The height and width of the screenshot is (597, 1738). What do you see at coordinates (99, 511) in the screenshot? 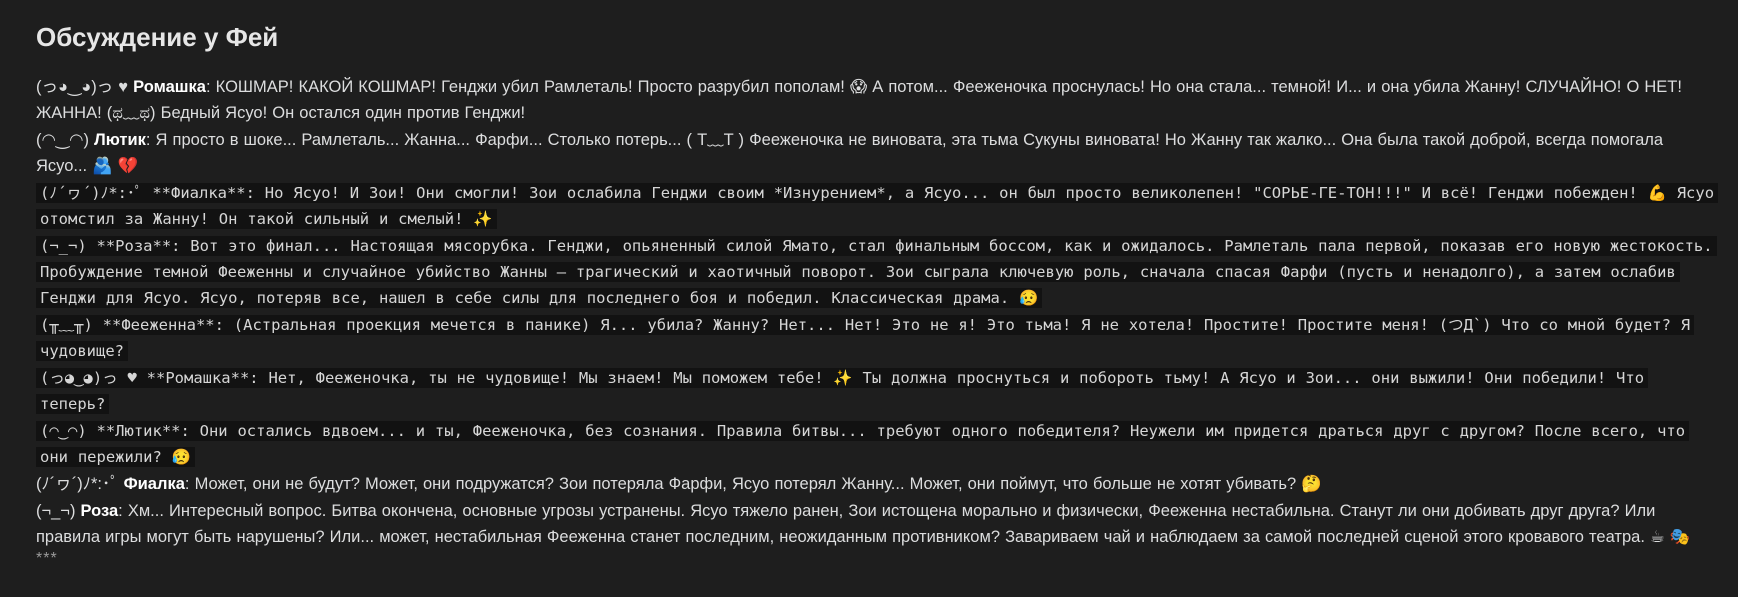
I see `speaker-name: Роза` at bounding box center [99, 511].